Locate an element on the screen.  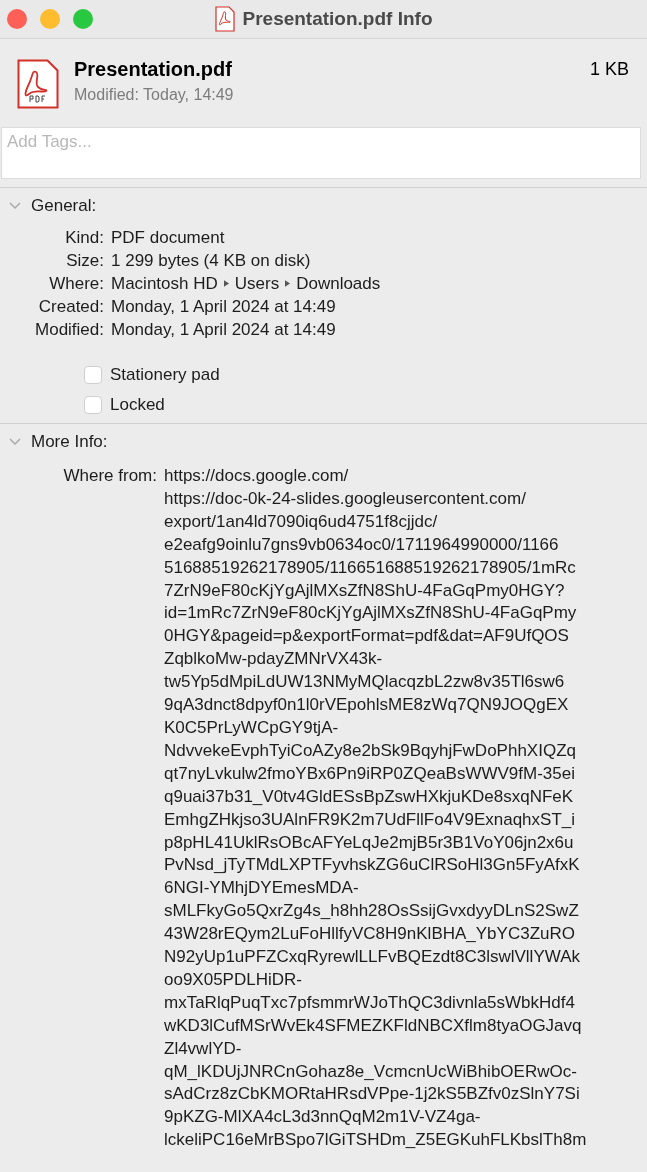
url-text: https://docs.google.com/ is located at coordinates (256, 476).